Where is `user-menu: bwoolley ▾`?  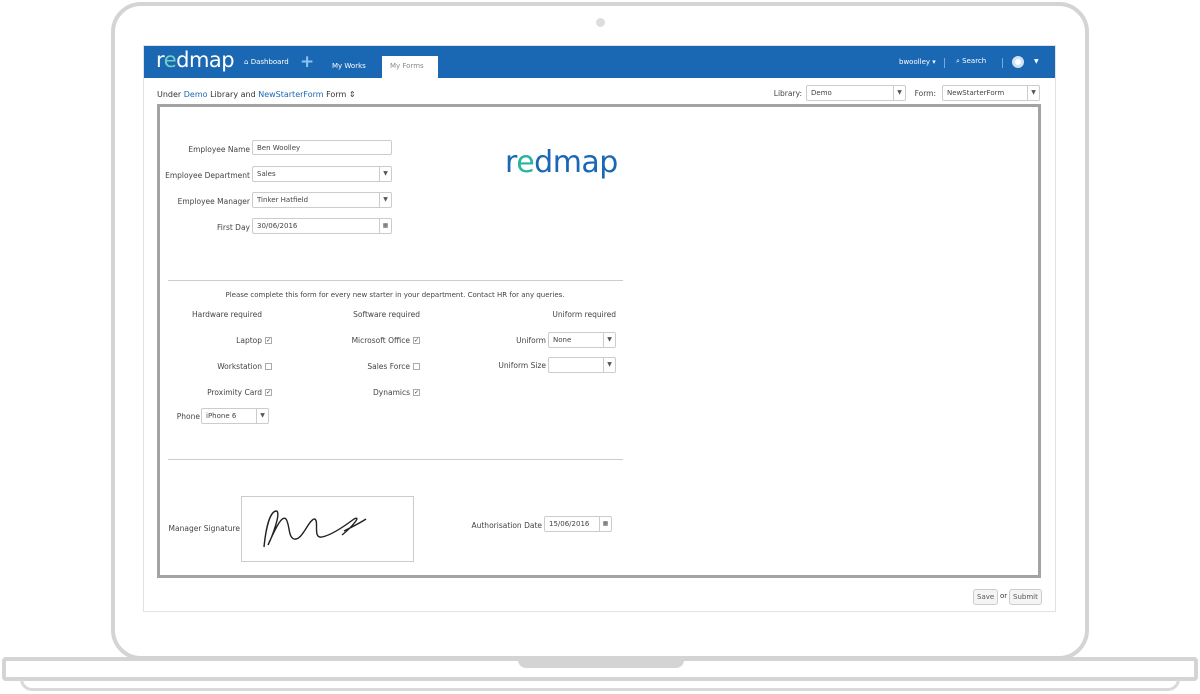
user-menu: bwoolley ▾ is located at coordinates (917, 62).